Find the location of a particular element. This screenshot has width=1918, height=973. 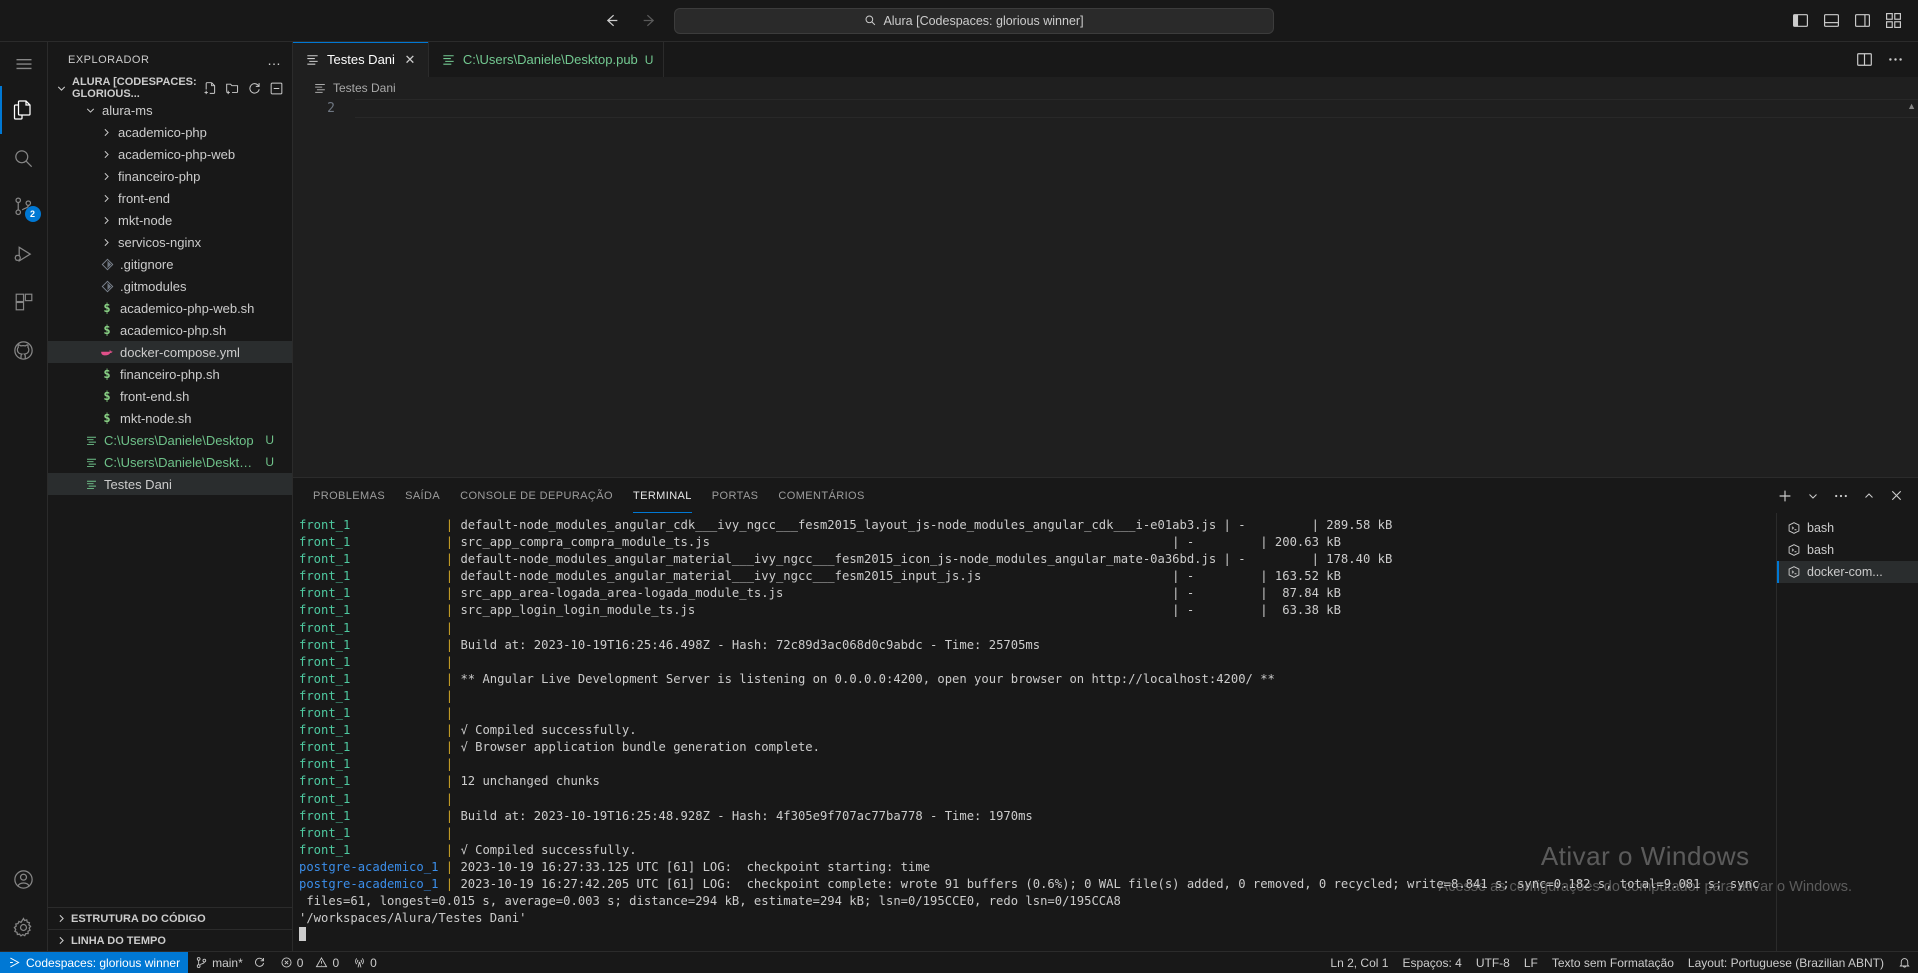

docker-file-icon is located at coordinates (107, 352).